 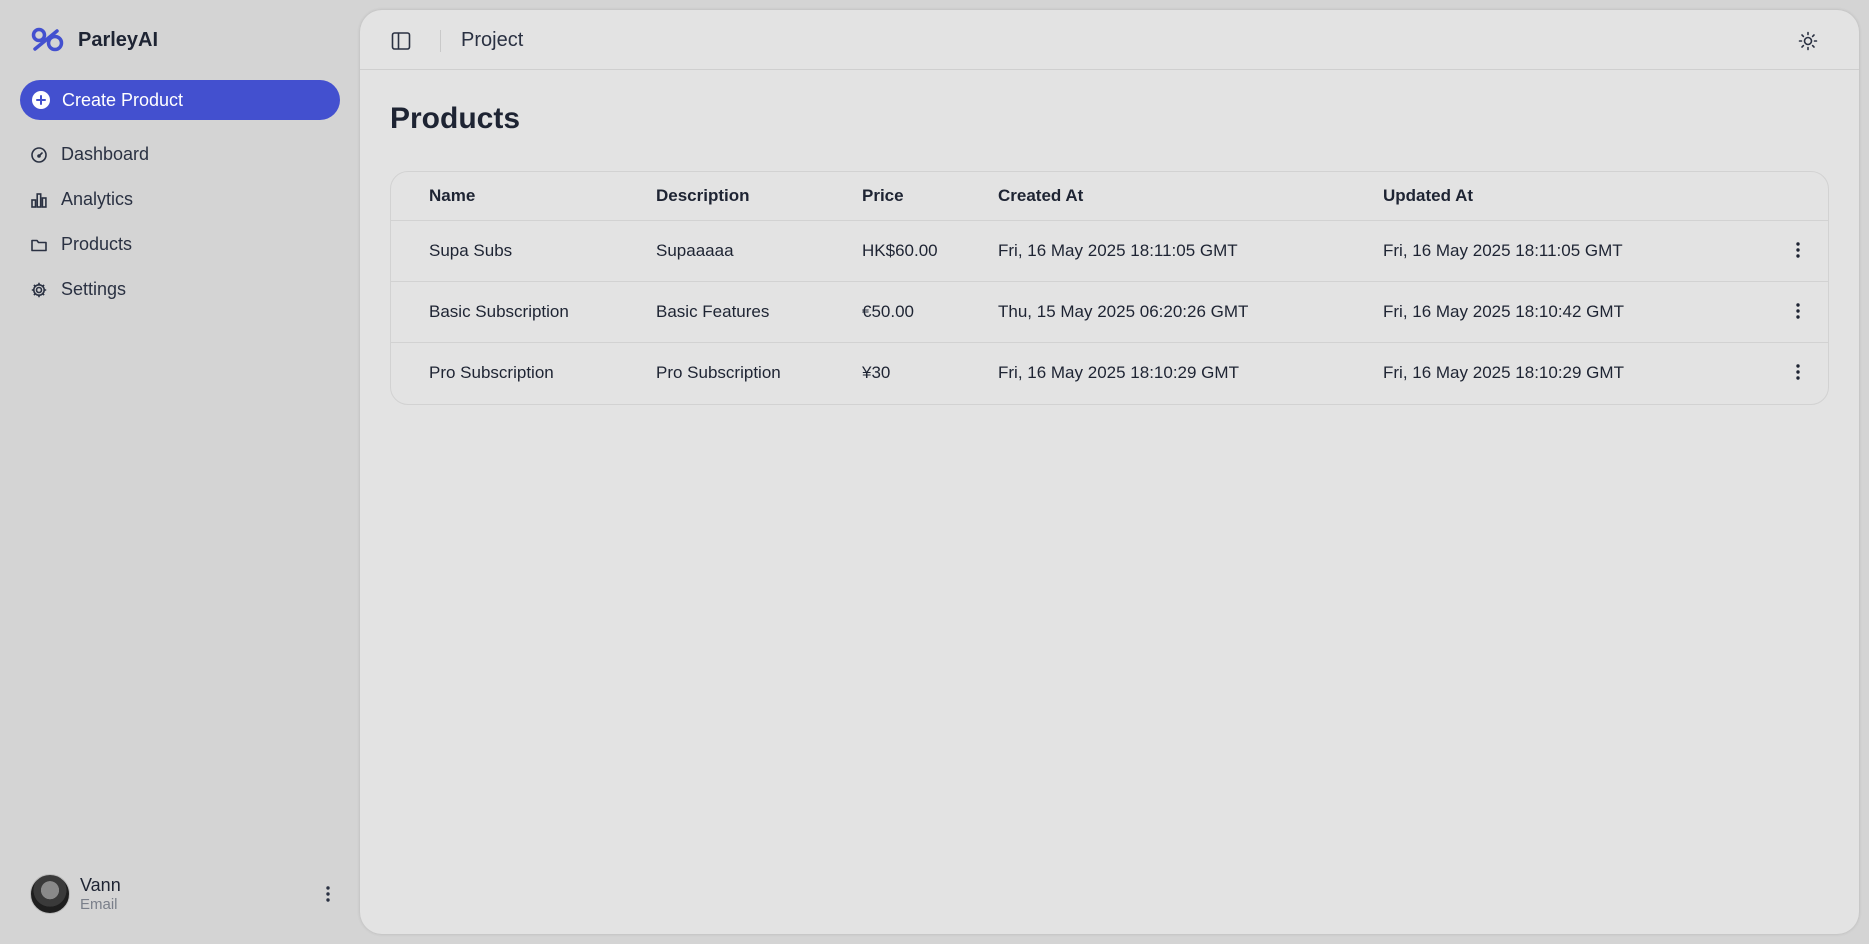 What do you see at coordinates (718, 372) in the screenshot?
I see `cell-description: Pro Subscription` at bounding box center [718, 372].